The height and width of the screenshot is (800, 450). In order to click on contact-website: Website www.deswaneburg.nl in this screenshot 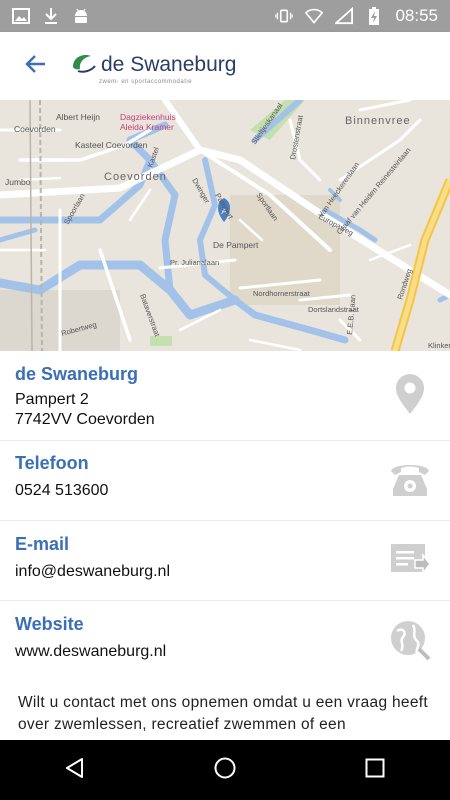, I will do `click(225, 638)`.